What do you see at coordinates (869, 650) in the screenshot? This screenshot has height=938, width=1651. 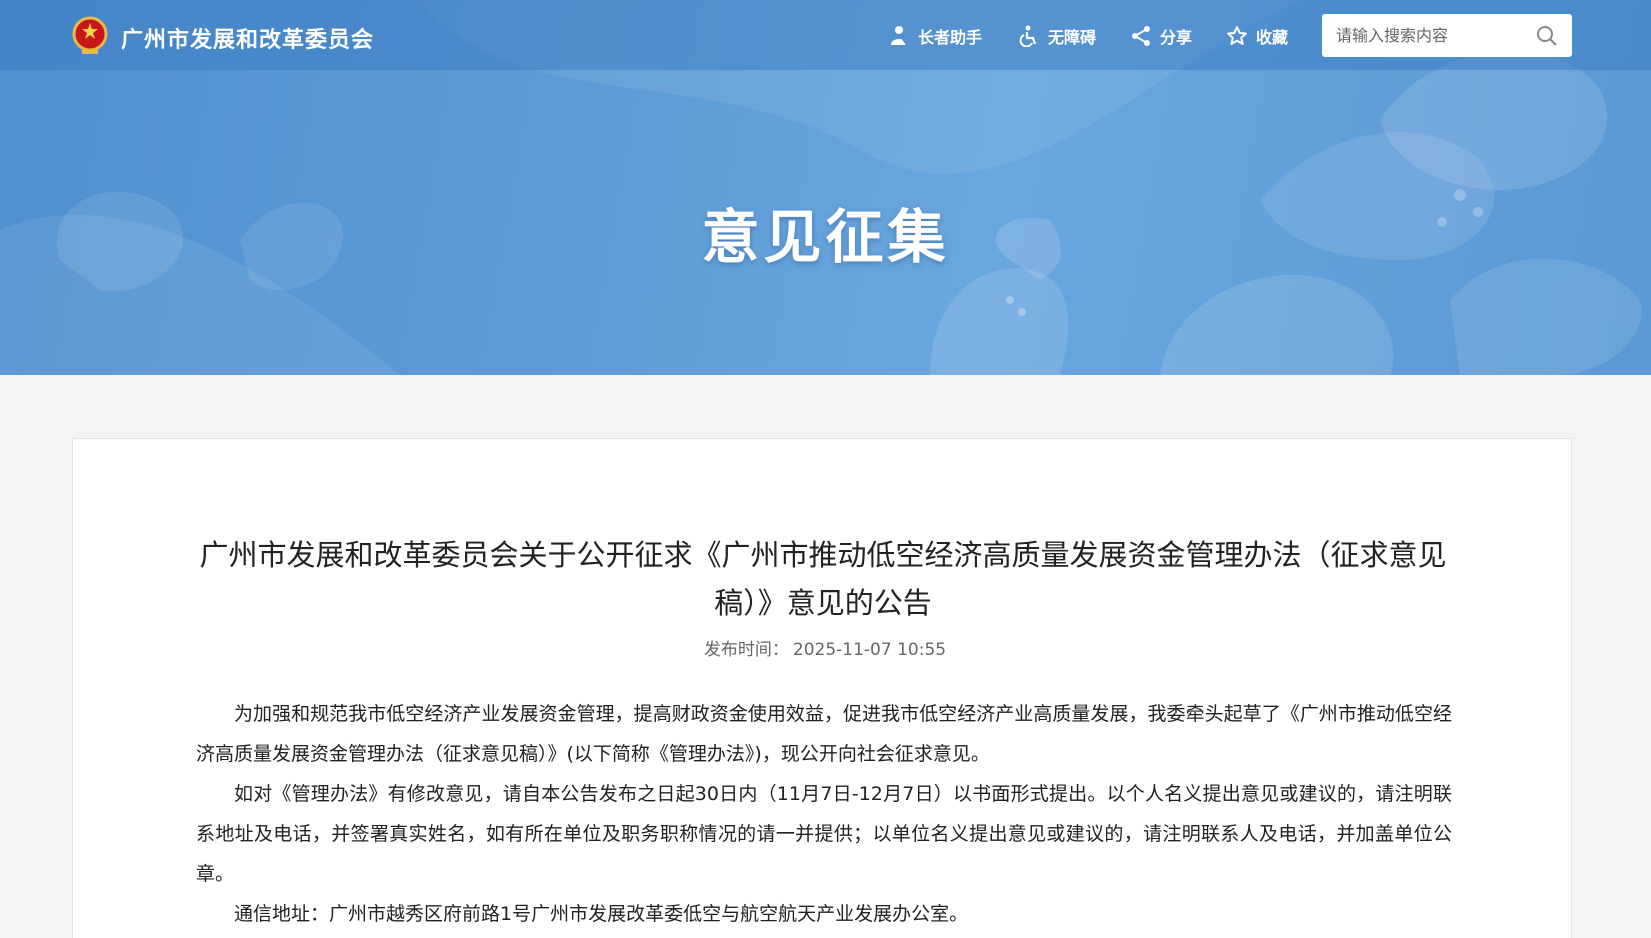 I see `publish-time-value: 2025-11-07 10:55` at bounding box center [869, 650].